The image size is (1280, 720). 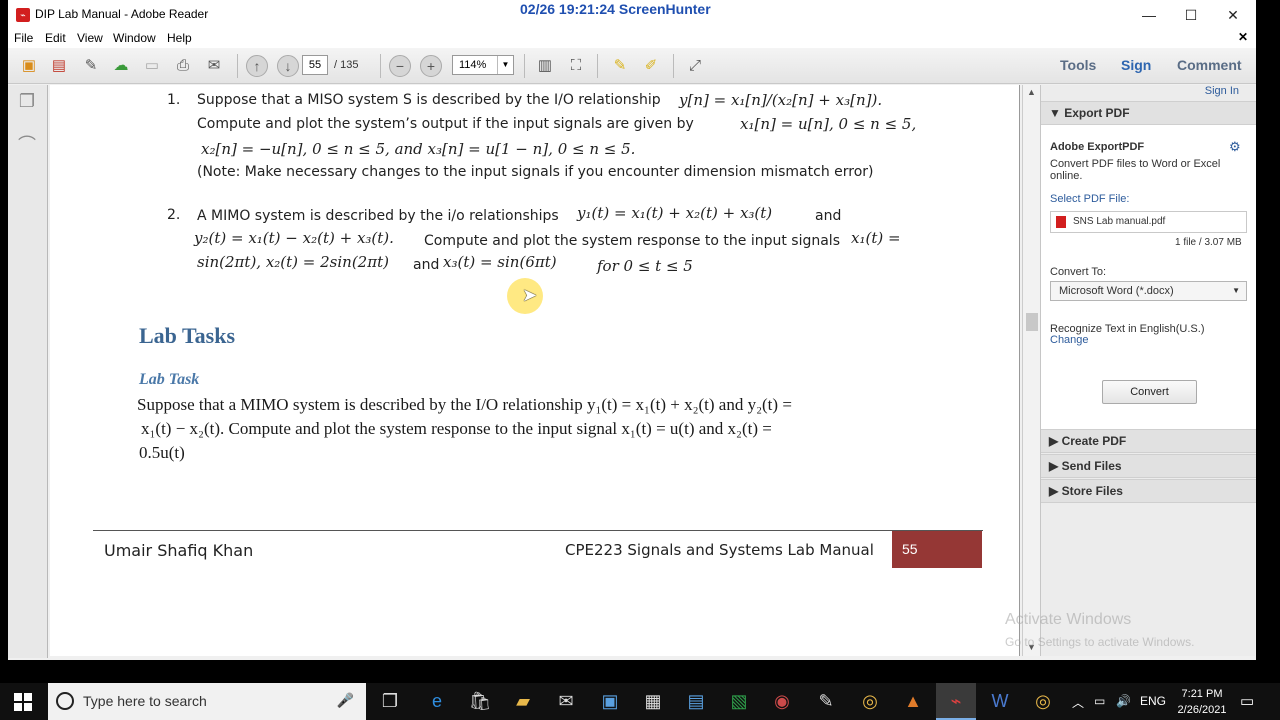 What do you see at coordinates (122, 14) in the screenshot?
I see `window-title: DIP Lab Manual - Adobe Reader` at bounding box center [122, 14].